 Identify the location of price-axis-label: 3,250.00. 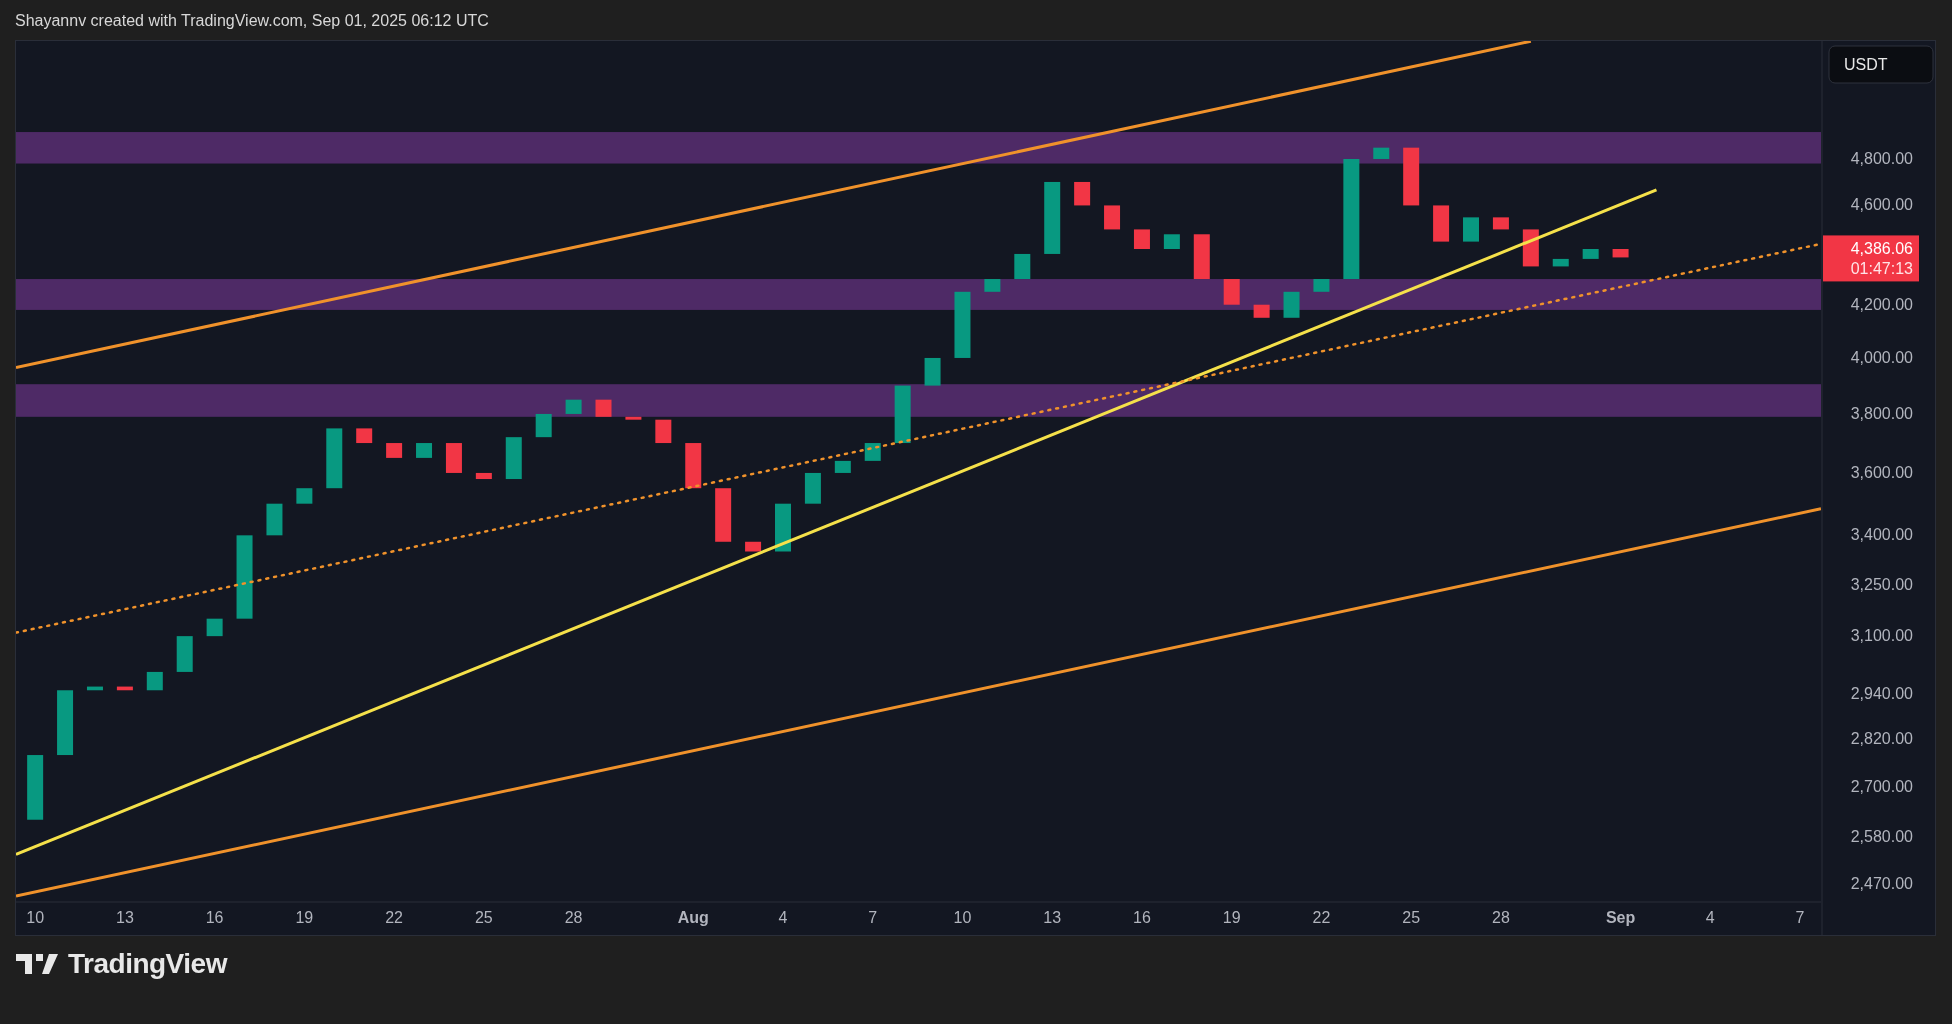
(1881, 584).